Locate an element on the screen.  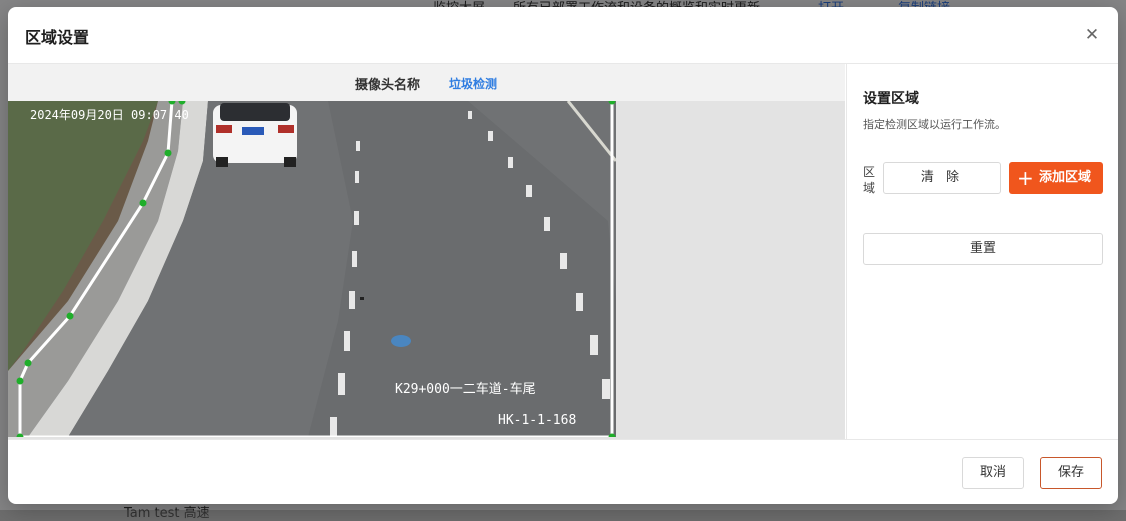
camera-header: 摄像头名称 垃圾检测 is located at coordinates (426, 82).